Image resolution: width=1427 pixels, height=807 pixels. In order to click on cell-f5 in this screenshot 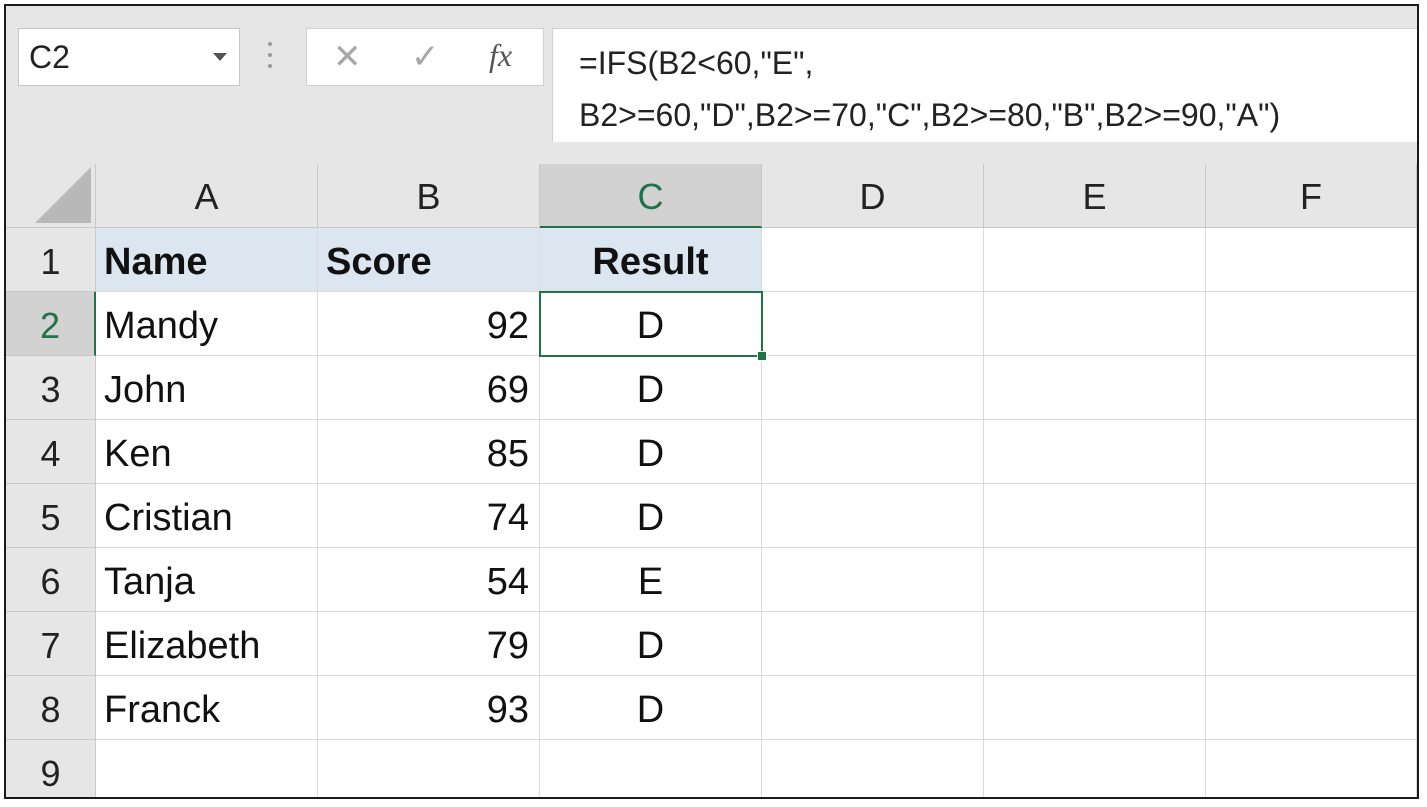, I will do `click(1311, 516)`.